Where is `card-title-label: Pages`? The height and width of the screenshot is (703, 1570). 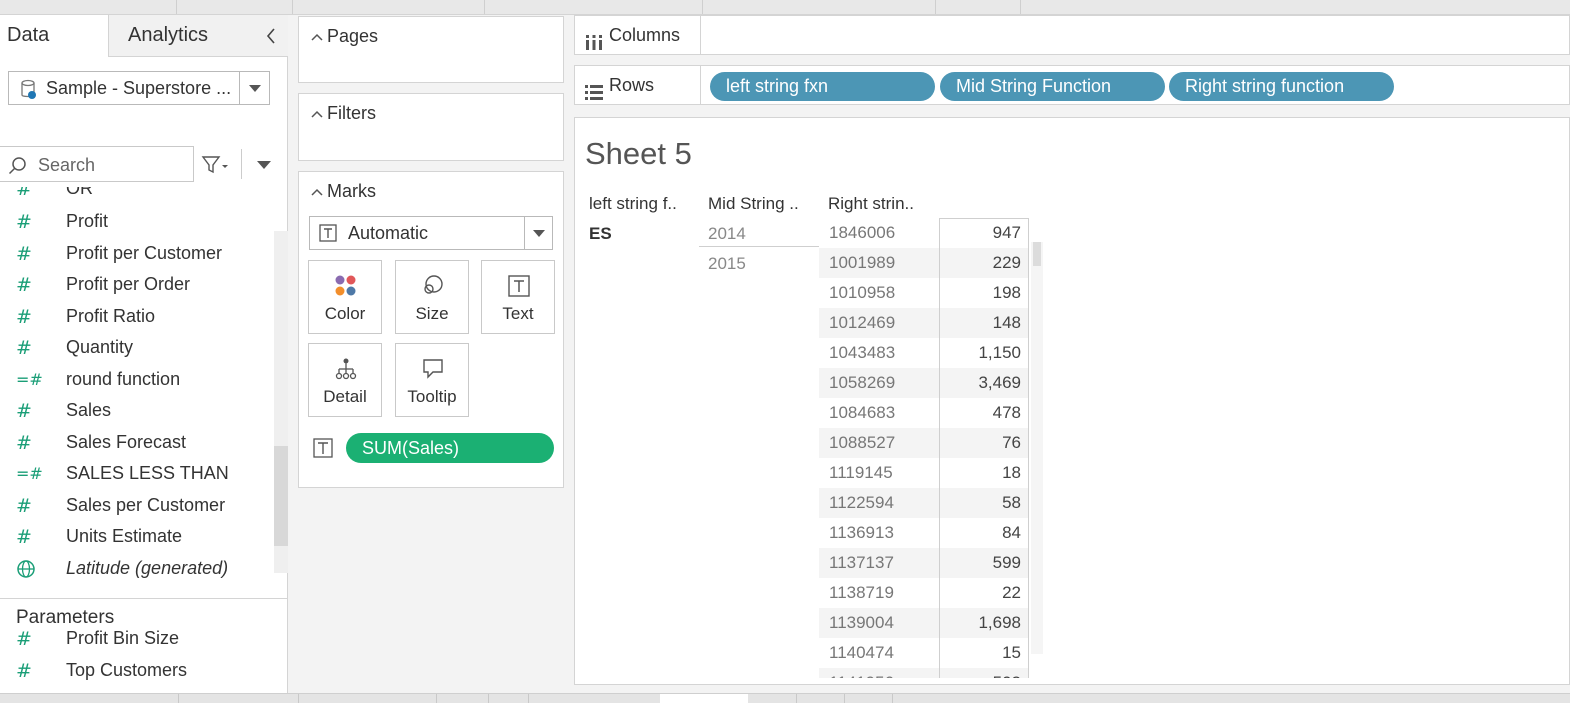 card-title-label: Pages is located at coordinates (353, 36).